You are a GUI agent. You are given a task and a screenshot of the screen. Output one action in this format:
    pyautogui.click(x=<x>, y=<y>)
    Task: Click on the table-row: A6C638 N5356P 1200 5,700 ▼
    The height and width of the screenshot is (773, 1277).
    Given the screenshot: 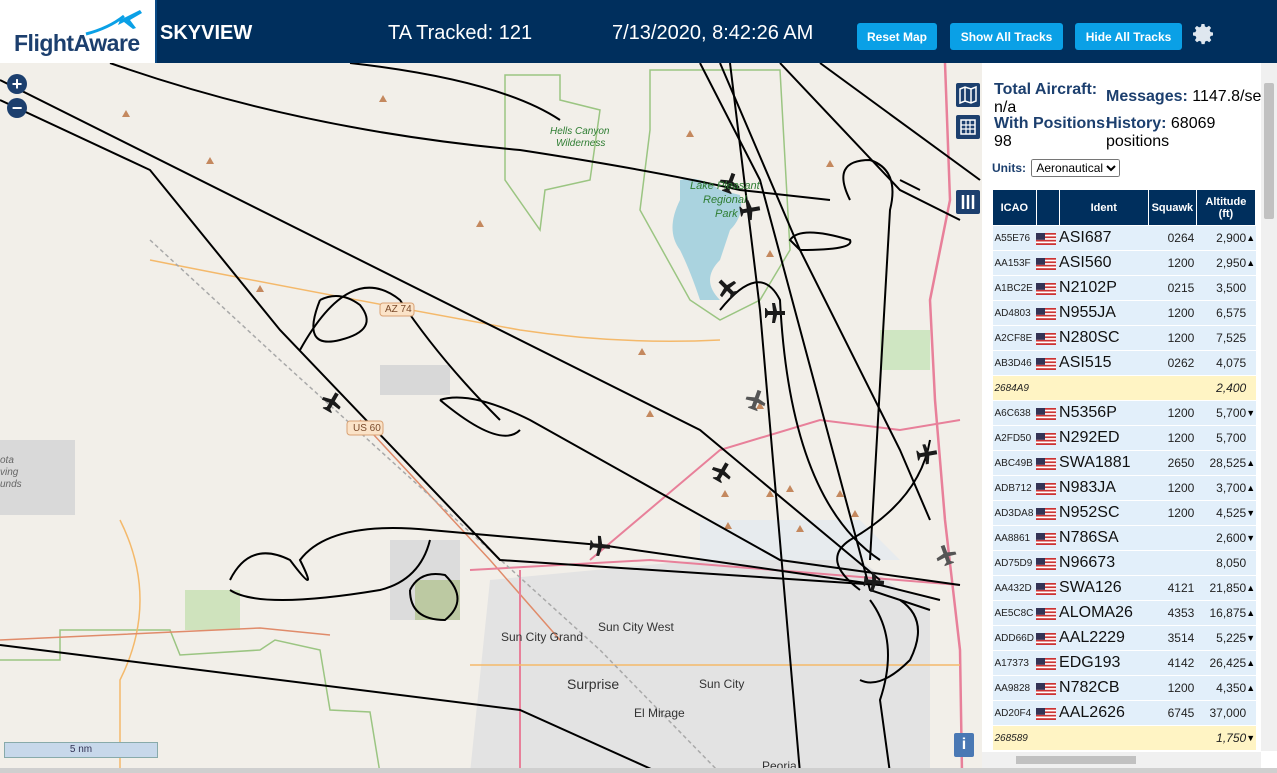 What is the action you would take?
    pyautogui.click(x=1124, y=413)
    